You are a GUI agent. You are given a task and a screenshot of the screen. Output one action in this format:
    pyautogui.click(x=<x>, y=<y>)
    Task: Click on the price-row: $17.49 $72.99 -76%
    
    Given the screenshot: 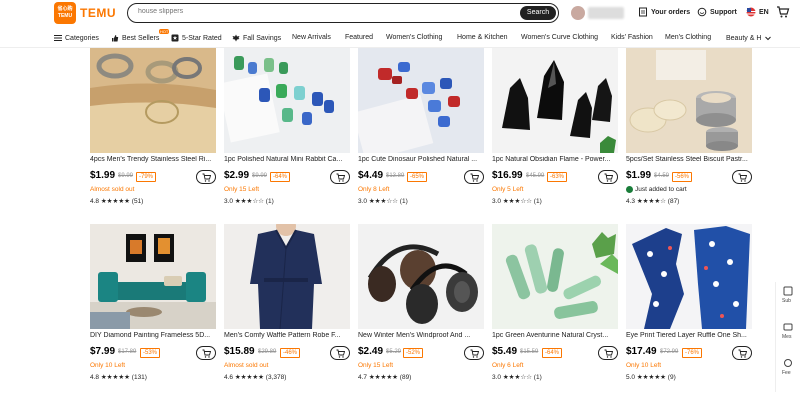 What is the action you would take?
    pyautogui.click(x=689, y=353)
    